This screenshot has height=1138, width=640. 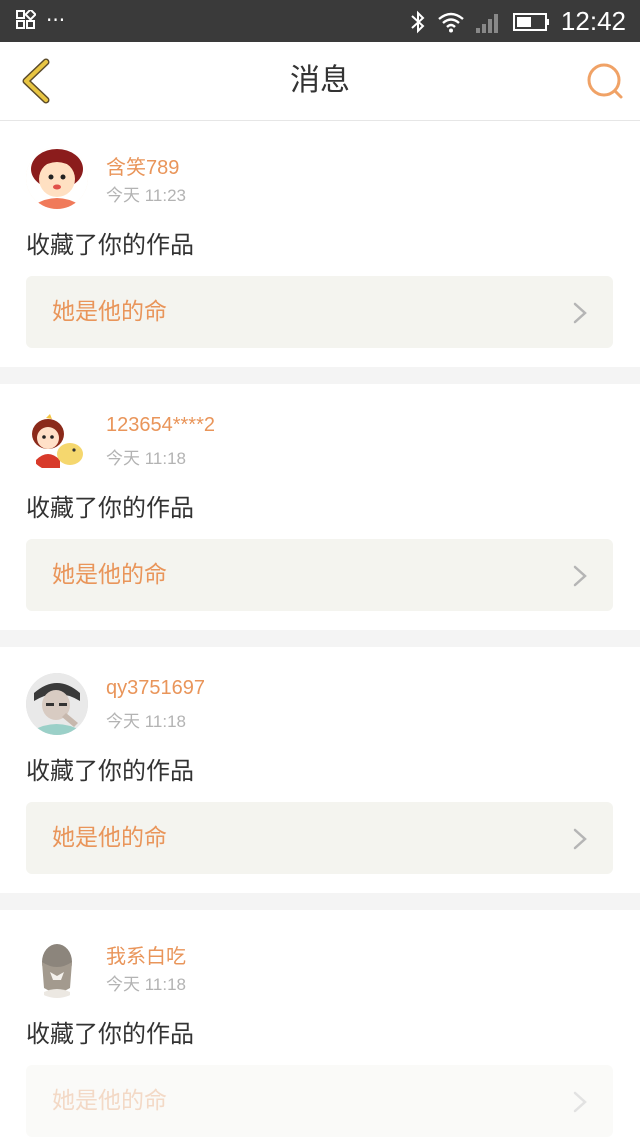 I want to click on cartoon-girl-with-duck-avatar-icon, so click(x=57, y=441).